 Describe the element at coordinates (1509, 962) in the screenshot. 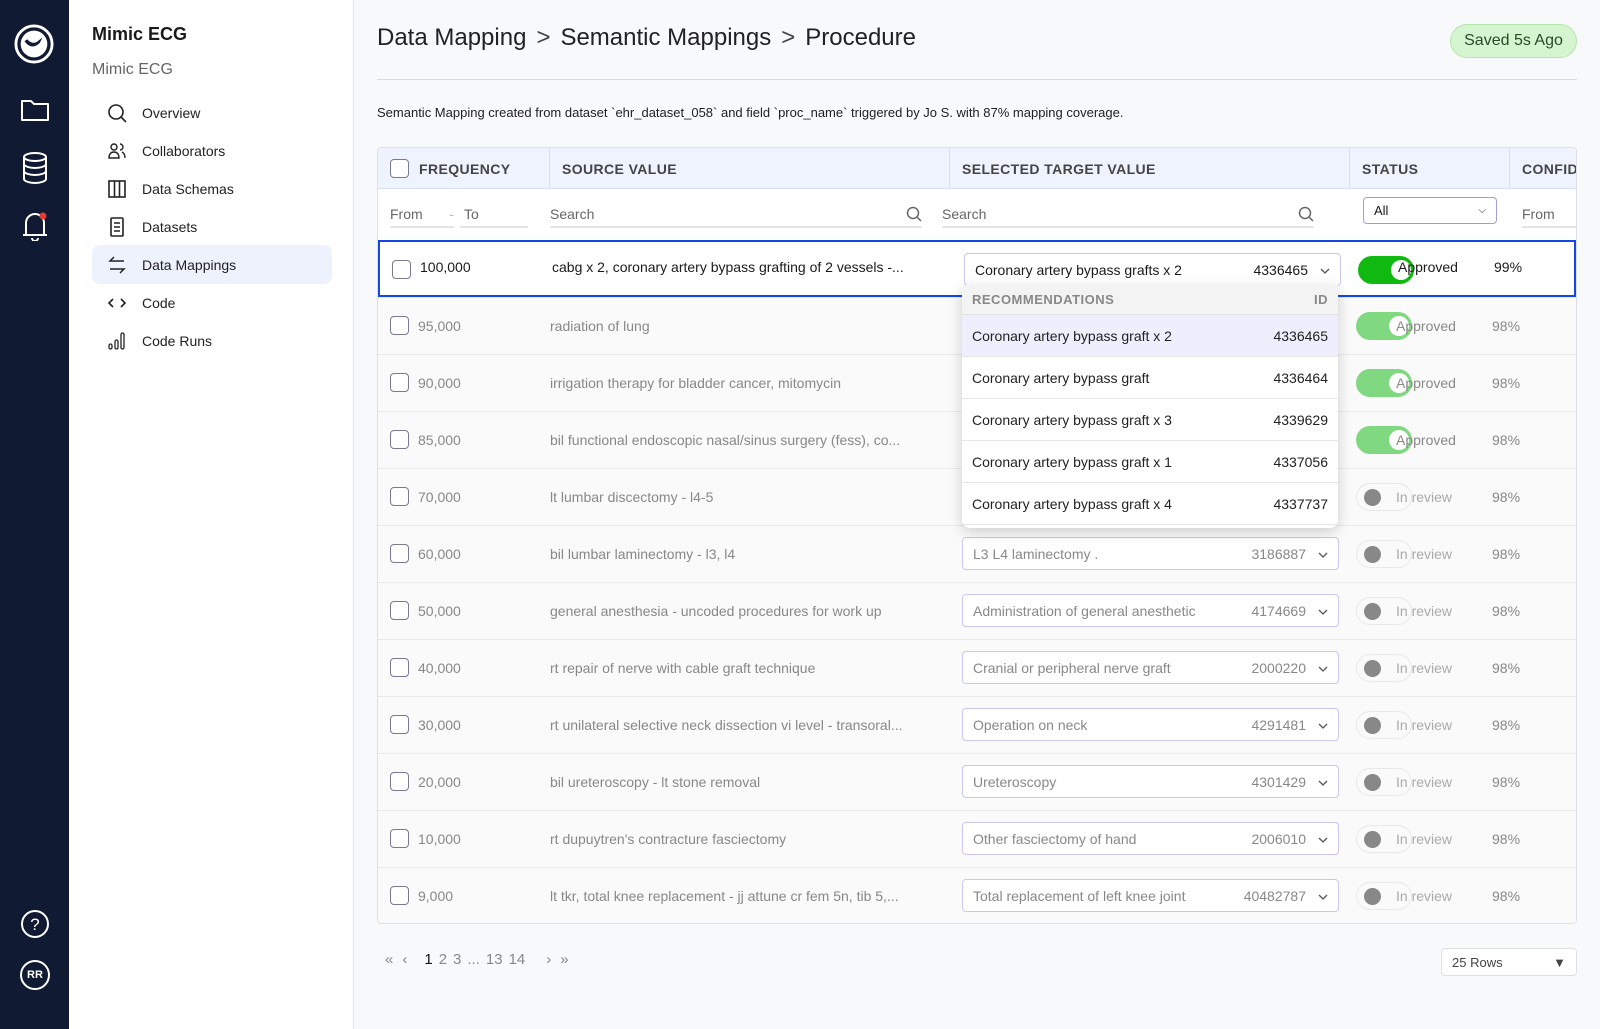

I see `rows-per-page-select: 25 Rows ▼` at that location.